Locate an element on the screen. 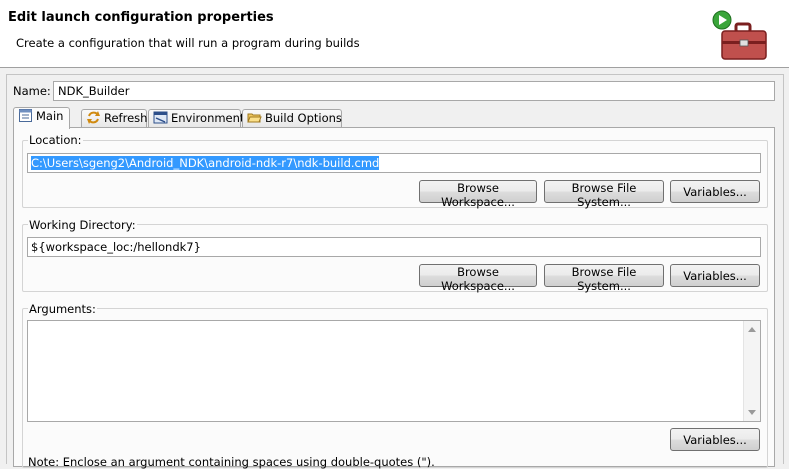 The height and width of the screenshot is (469, 789). toolbox-run-icon is located at coordinates (739, 35).